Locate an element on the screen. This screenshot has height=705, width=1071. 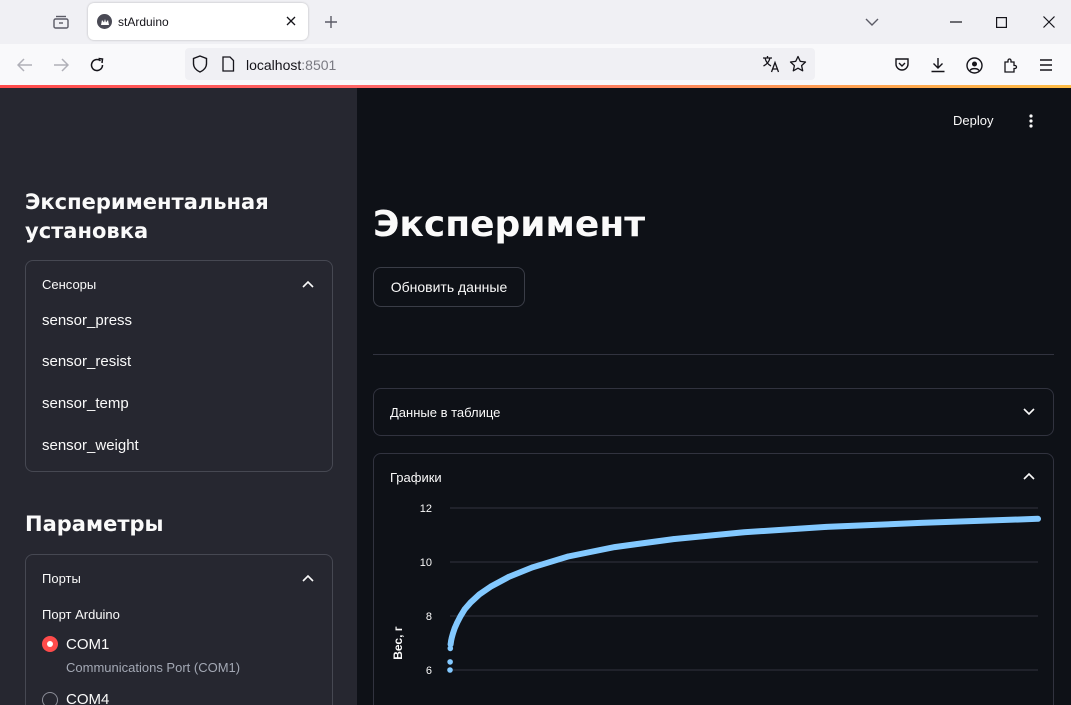
table-expander: Данные в таблице is located at coordinates (713, 412).